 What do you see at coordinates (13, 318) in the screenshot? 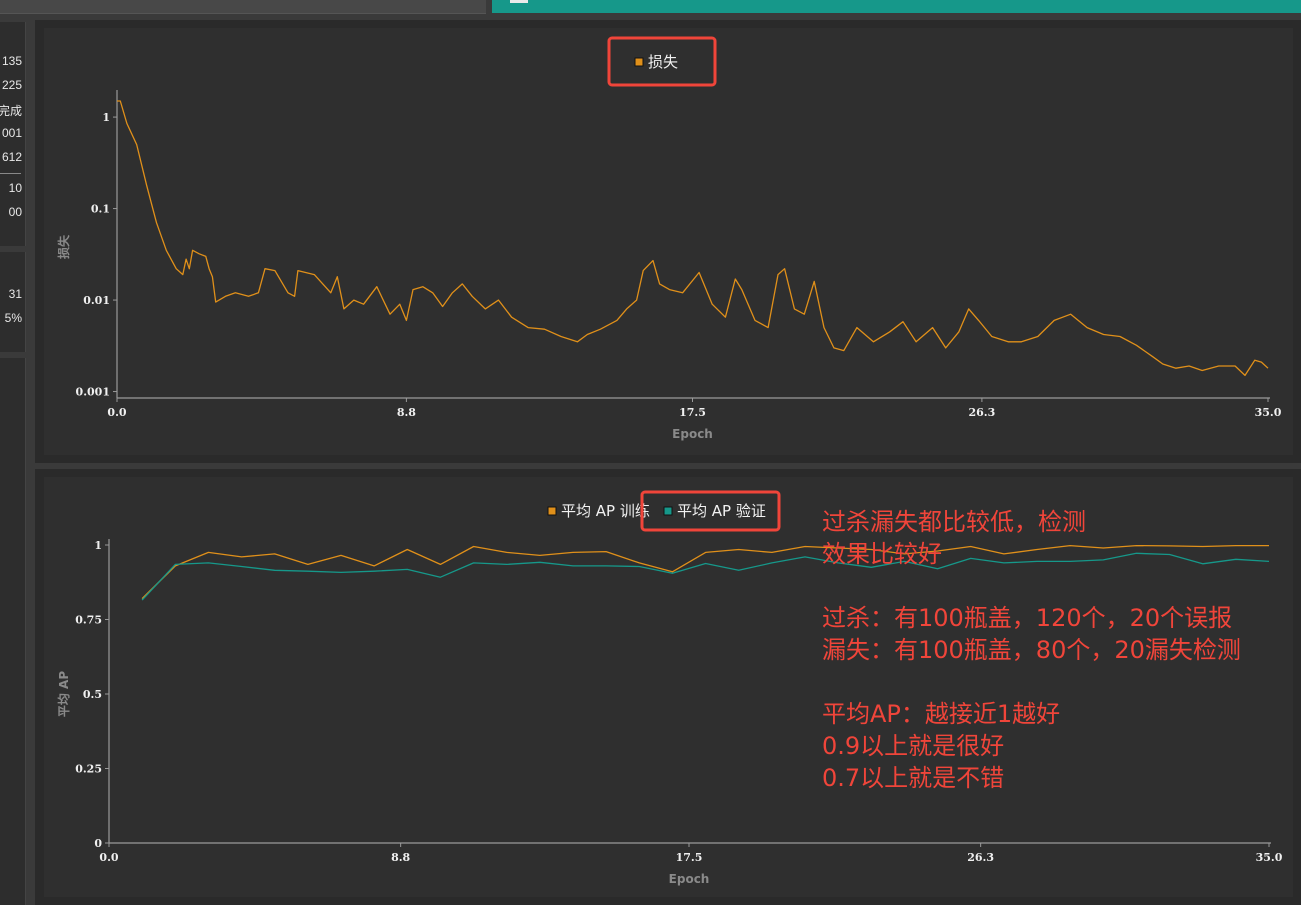
I see `sidebar-value: 5%` at bounding box center [13, 318].